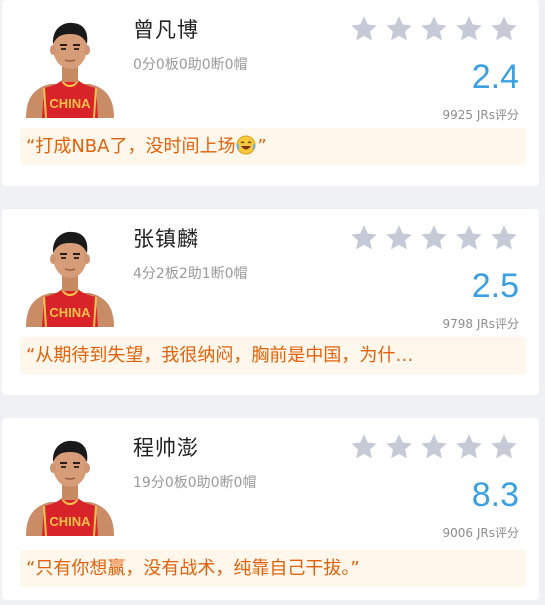 The image size is (545, 605). Describe the element at coordinates (166, 238) in the screenshot. I see `player-name: 张镇麟` at that location.